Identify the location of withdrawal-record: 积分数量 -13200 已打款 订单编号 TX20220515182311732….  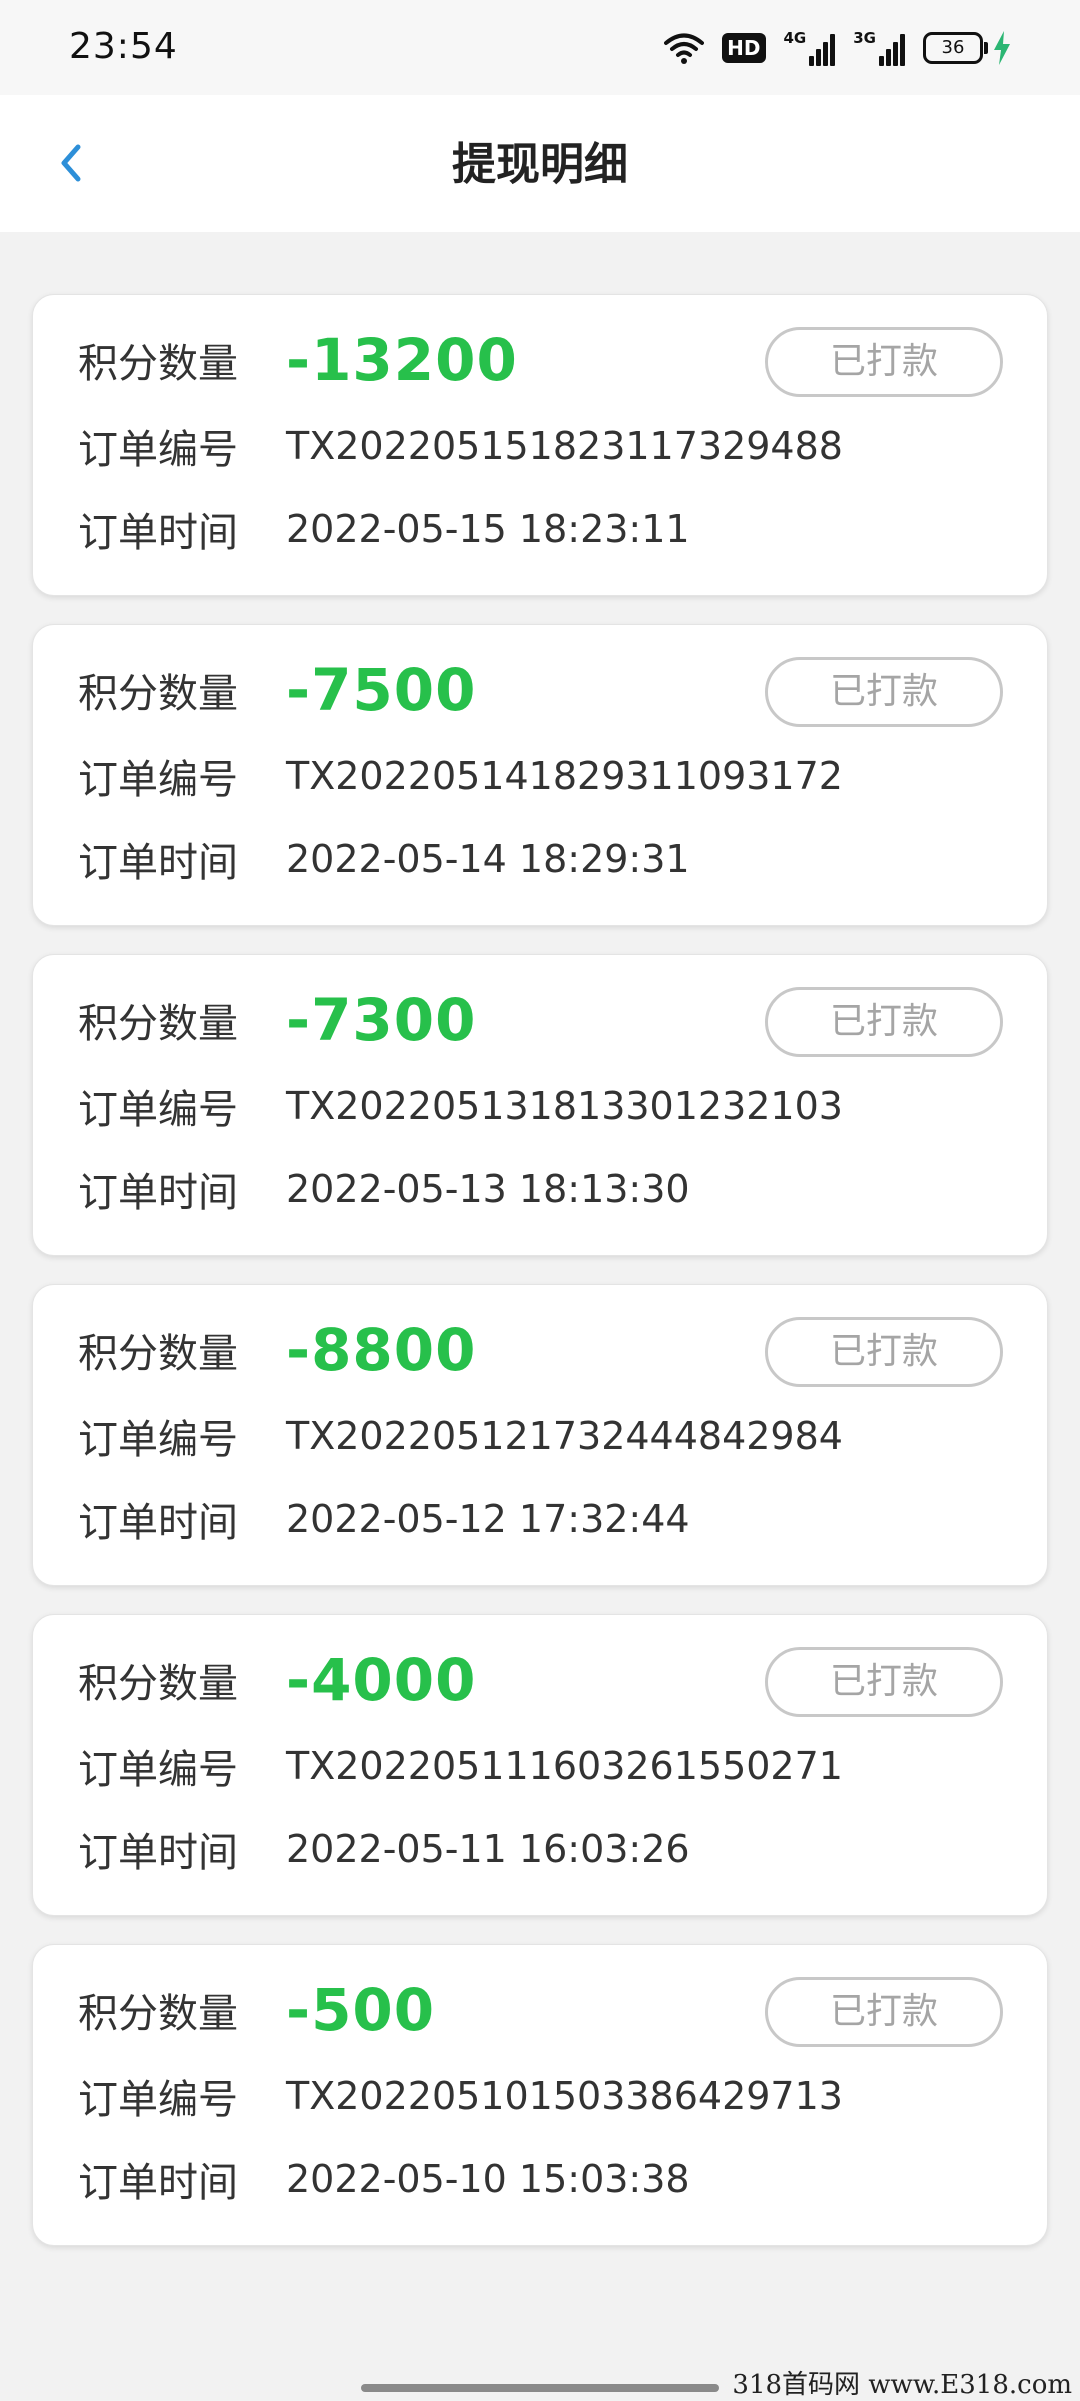
(540, 445).